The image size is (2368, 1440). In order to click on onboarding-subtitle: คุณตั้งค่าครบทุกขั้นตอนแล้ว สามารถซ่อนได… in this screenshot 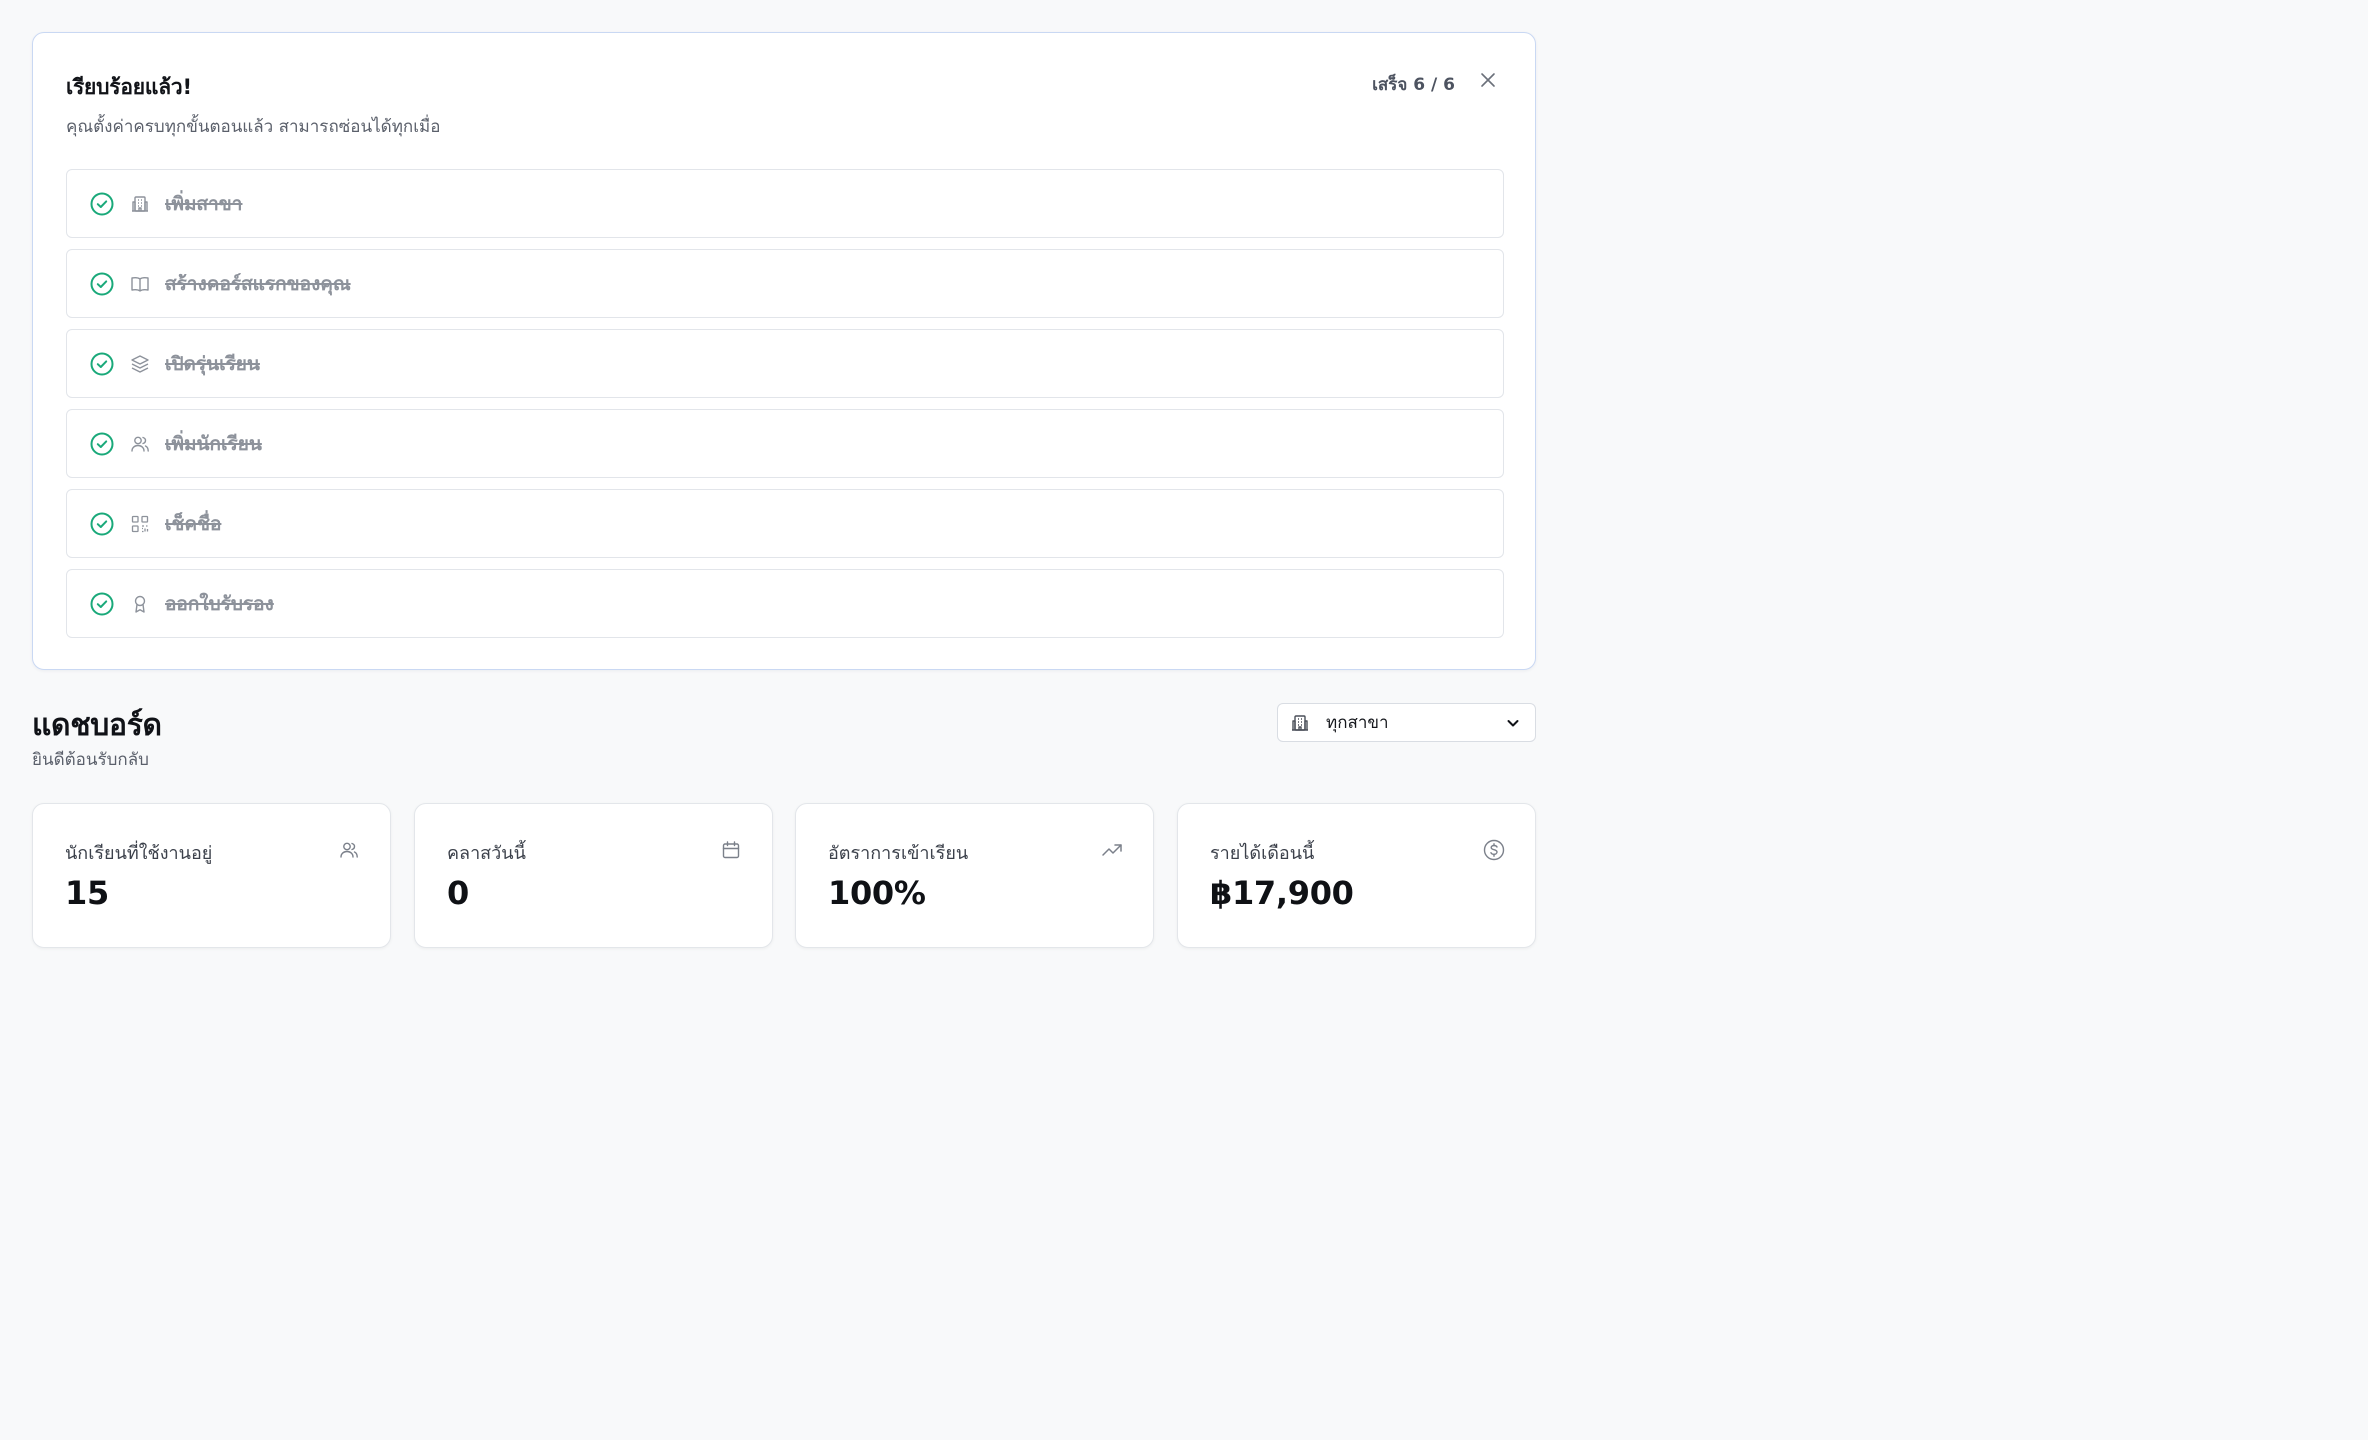, I will do `click(253, 127)`.